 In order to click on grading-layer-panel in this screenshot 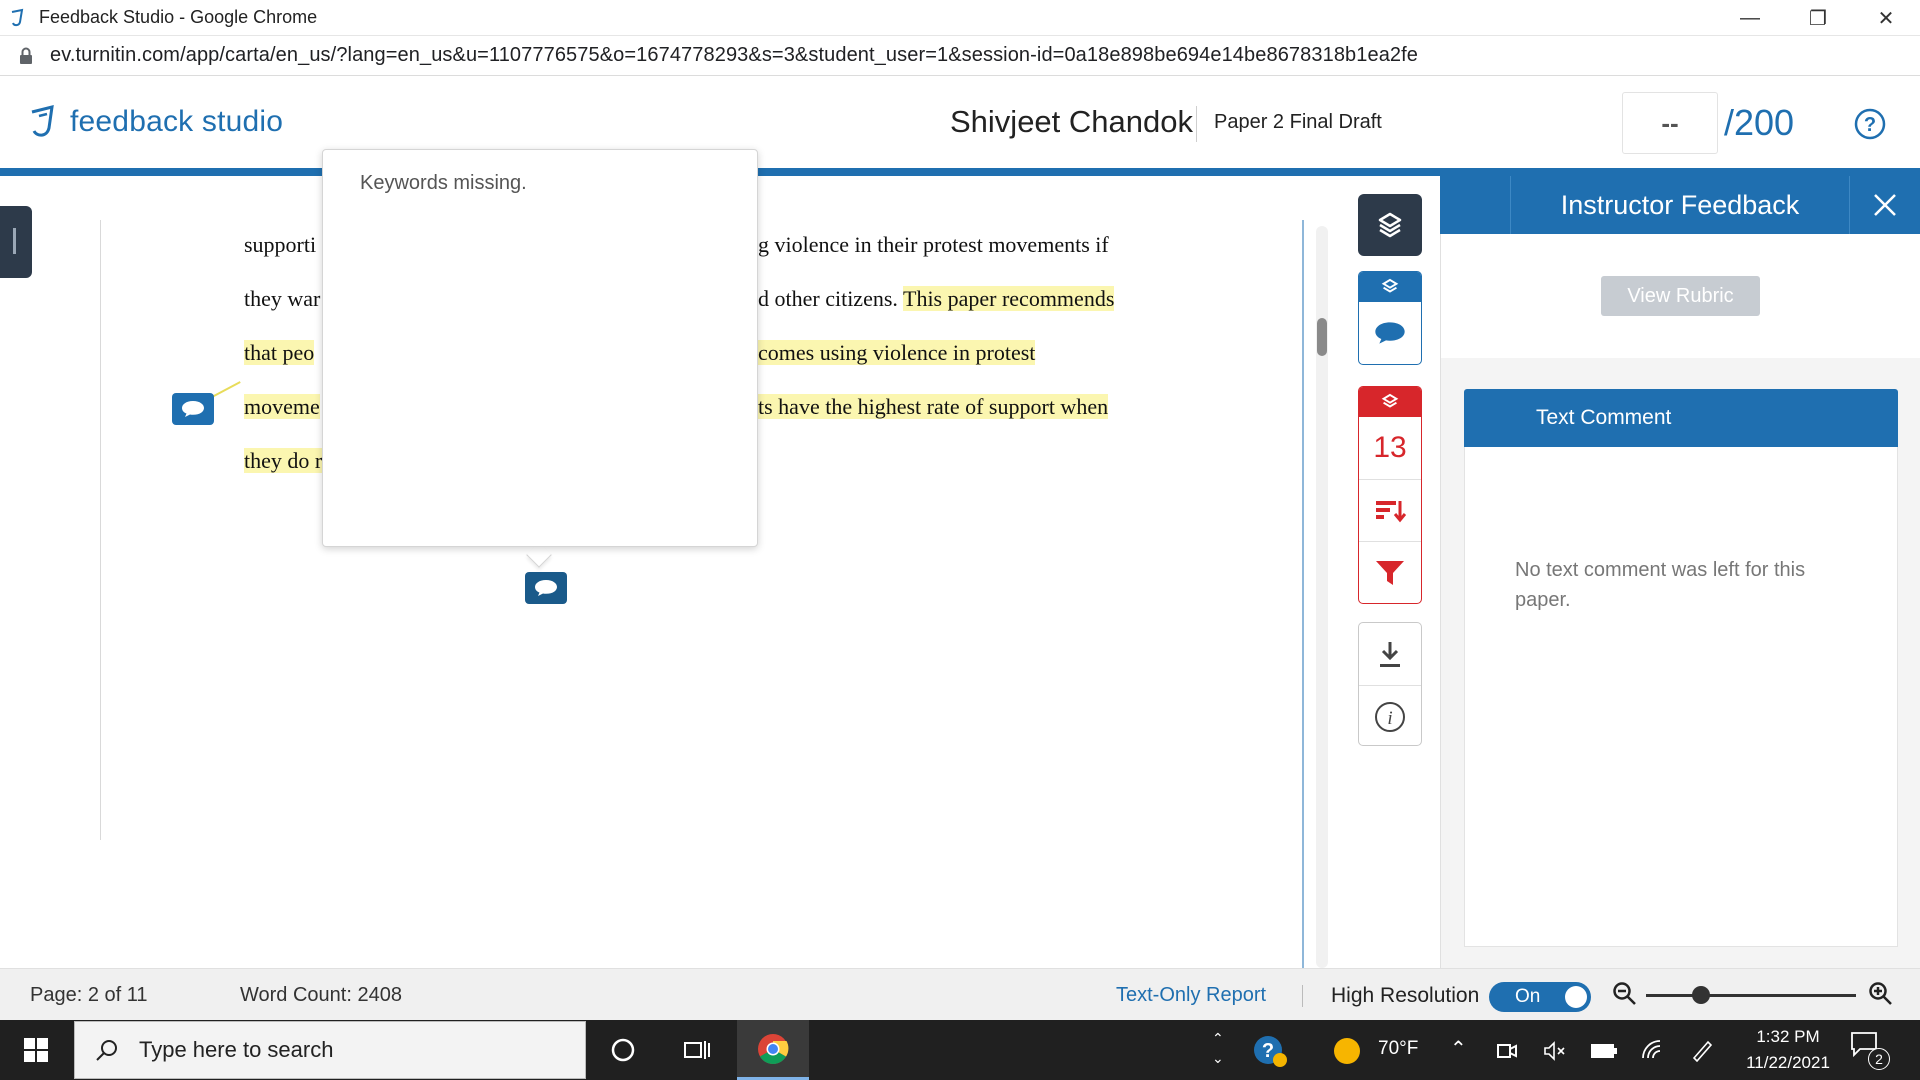, I will do `click(1390, 318)`.